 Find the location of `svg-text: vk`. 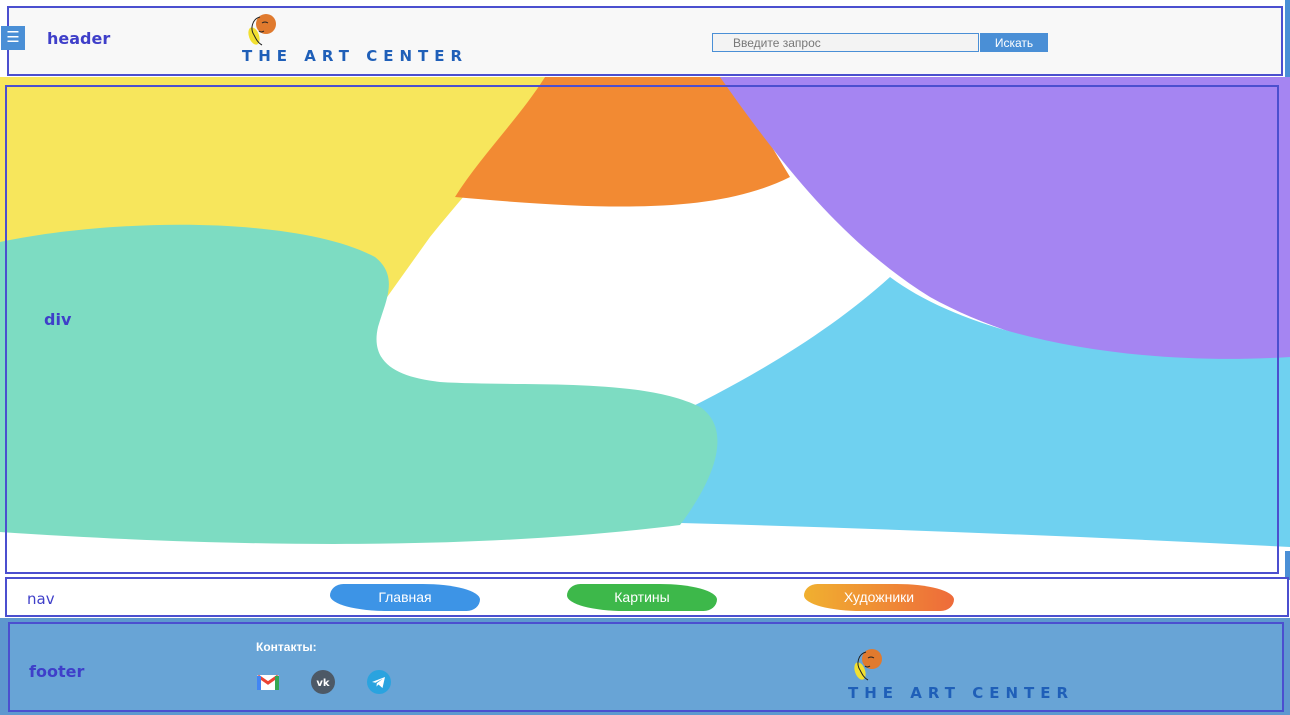

svg-text: vk is located at coordinates (323, 683).